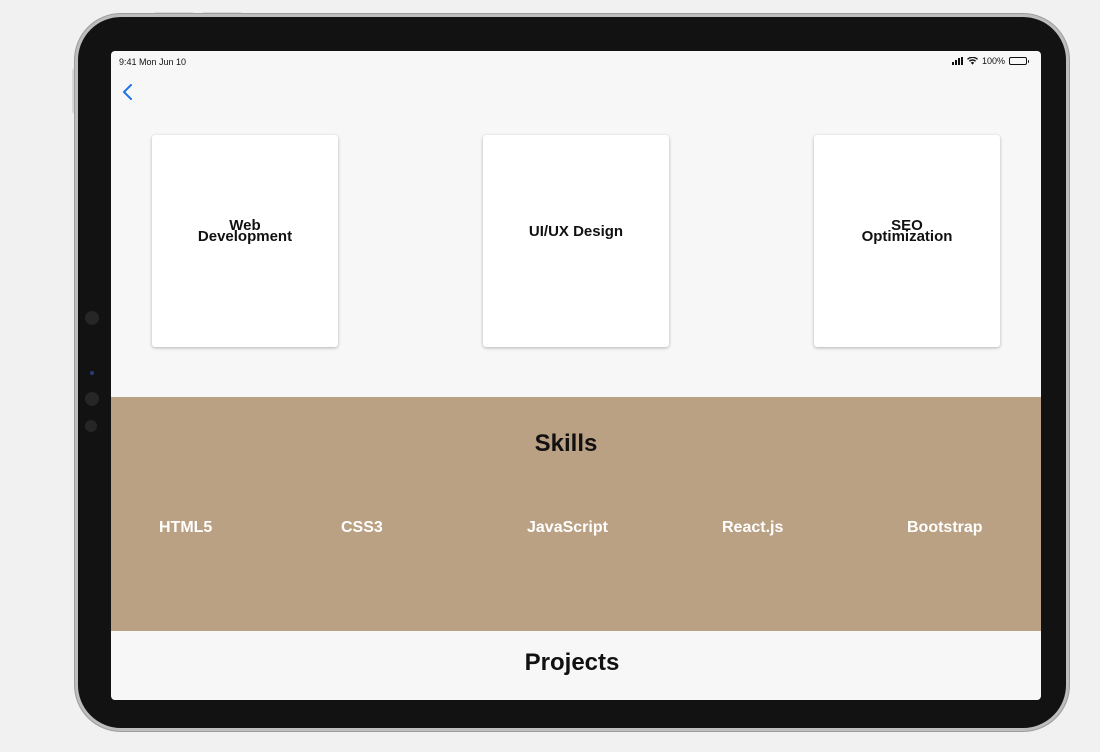  What do you see at coordinates (576, 241) in the screenshot?
I see `service-card-ui-ux-design: UI/UX Design` at bounding box center [576, 241].